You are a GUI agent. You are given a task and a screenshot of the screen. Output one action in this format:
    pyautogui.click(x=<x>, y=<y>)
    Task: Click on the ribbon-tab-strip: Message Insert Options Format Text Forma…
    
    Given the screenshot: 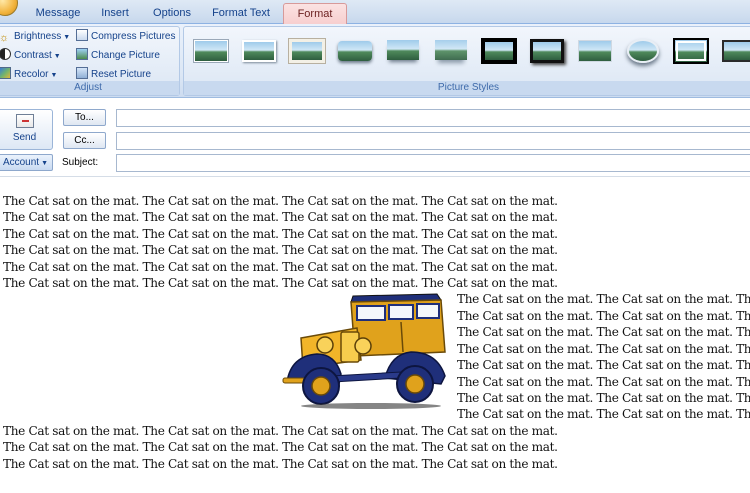 What is the action you would take?
    pyautogui.click(x=375, y=12)
    